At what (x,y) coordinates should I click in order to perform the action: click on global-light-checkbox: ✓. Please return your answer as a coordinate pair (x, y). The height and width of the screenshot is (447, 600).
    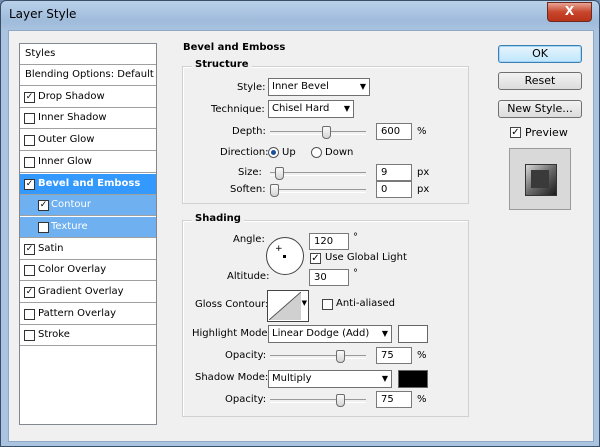
    Looking at the image, I should click on (315, 258).